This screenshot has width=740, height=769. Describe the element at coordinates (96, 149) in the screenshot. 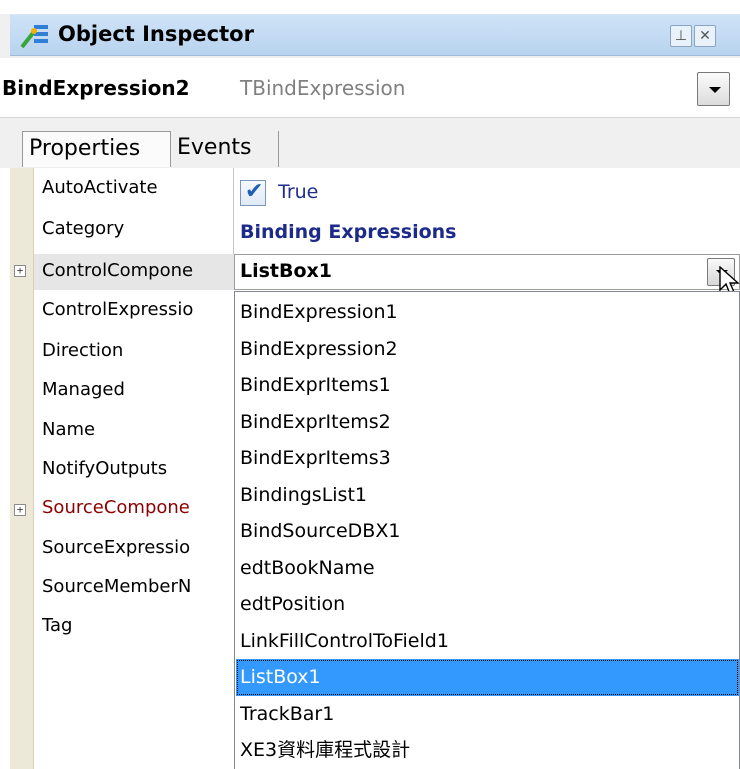

I see `tab-properties: Properties` at that location.